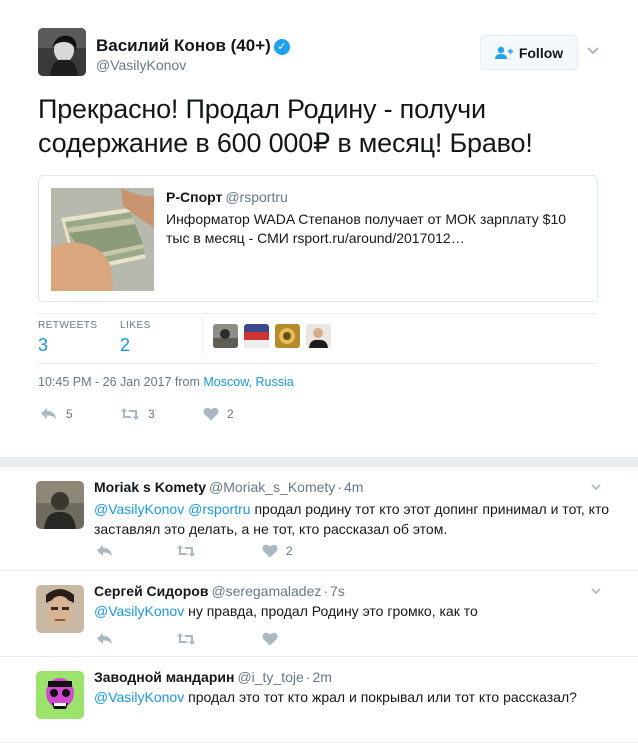  What do you see at coordinates (151, 414) in the screenshot?
I see `retweet-count: 3` at bounding box center [151, 414].